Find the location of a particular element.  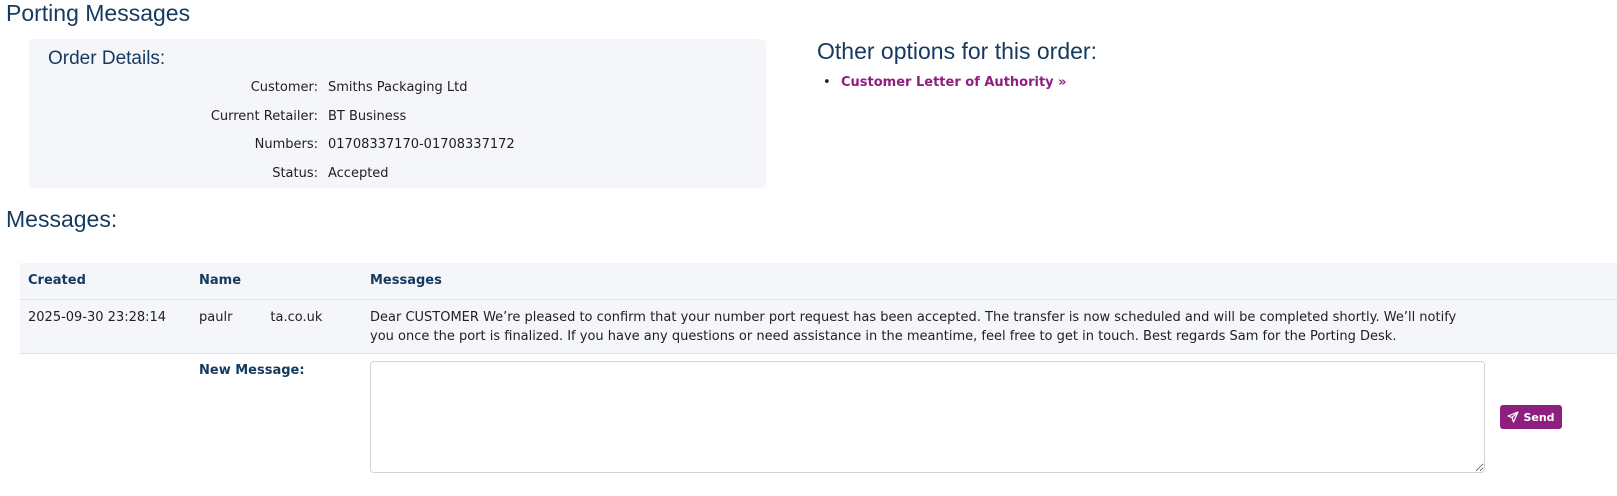

author-name-start: paulr is located at coordinates (216, 317).